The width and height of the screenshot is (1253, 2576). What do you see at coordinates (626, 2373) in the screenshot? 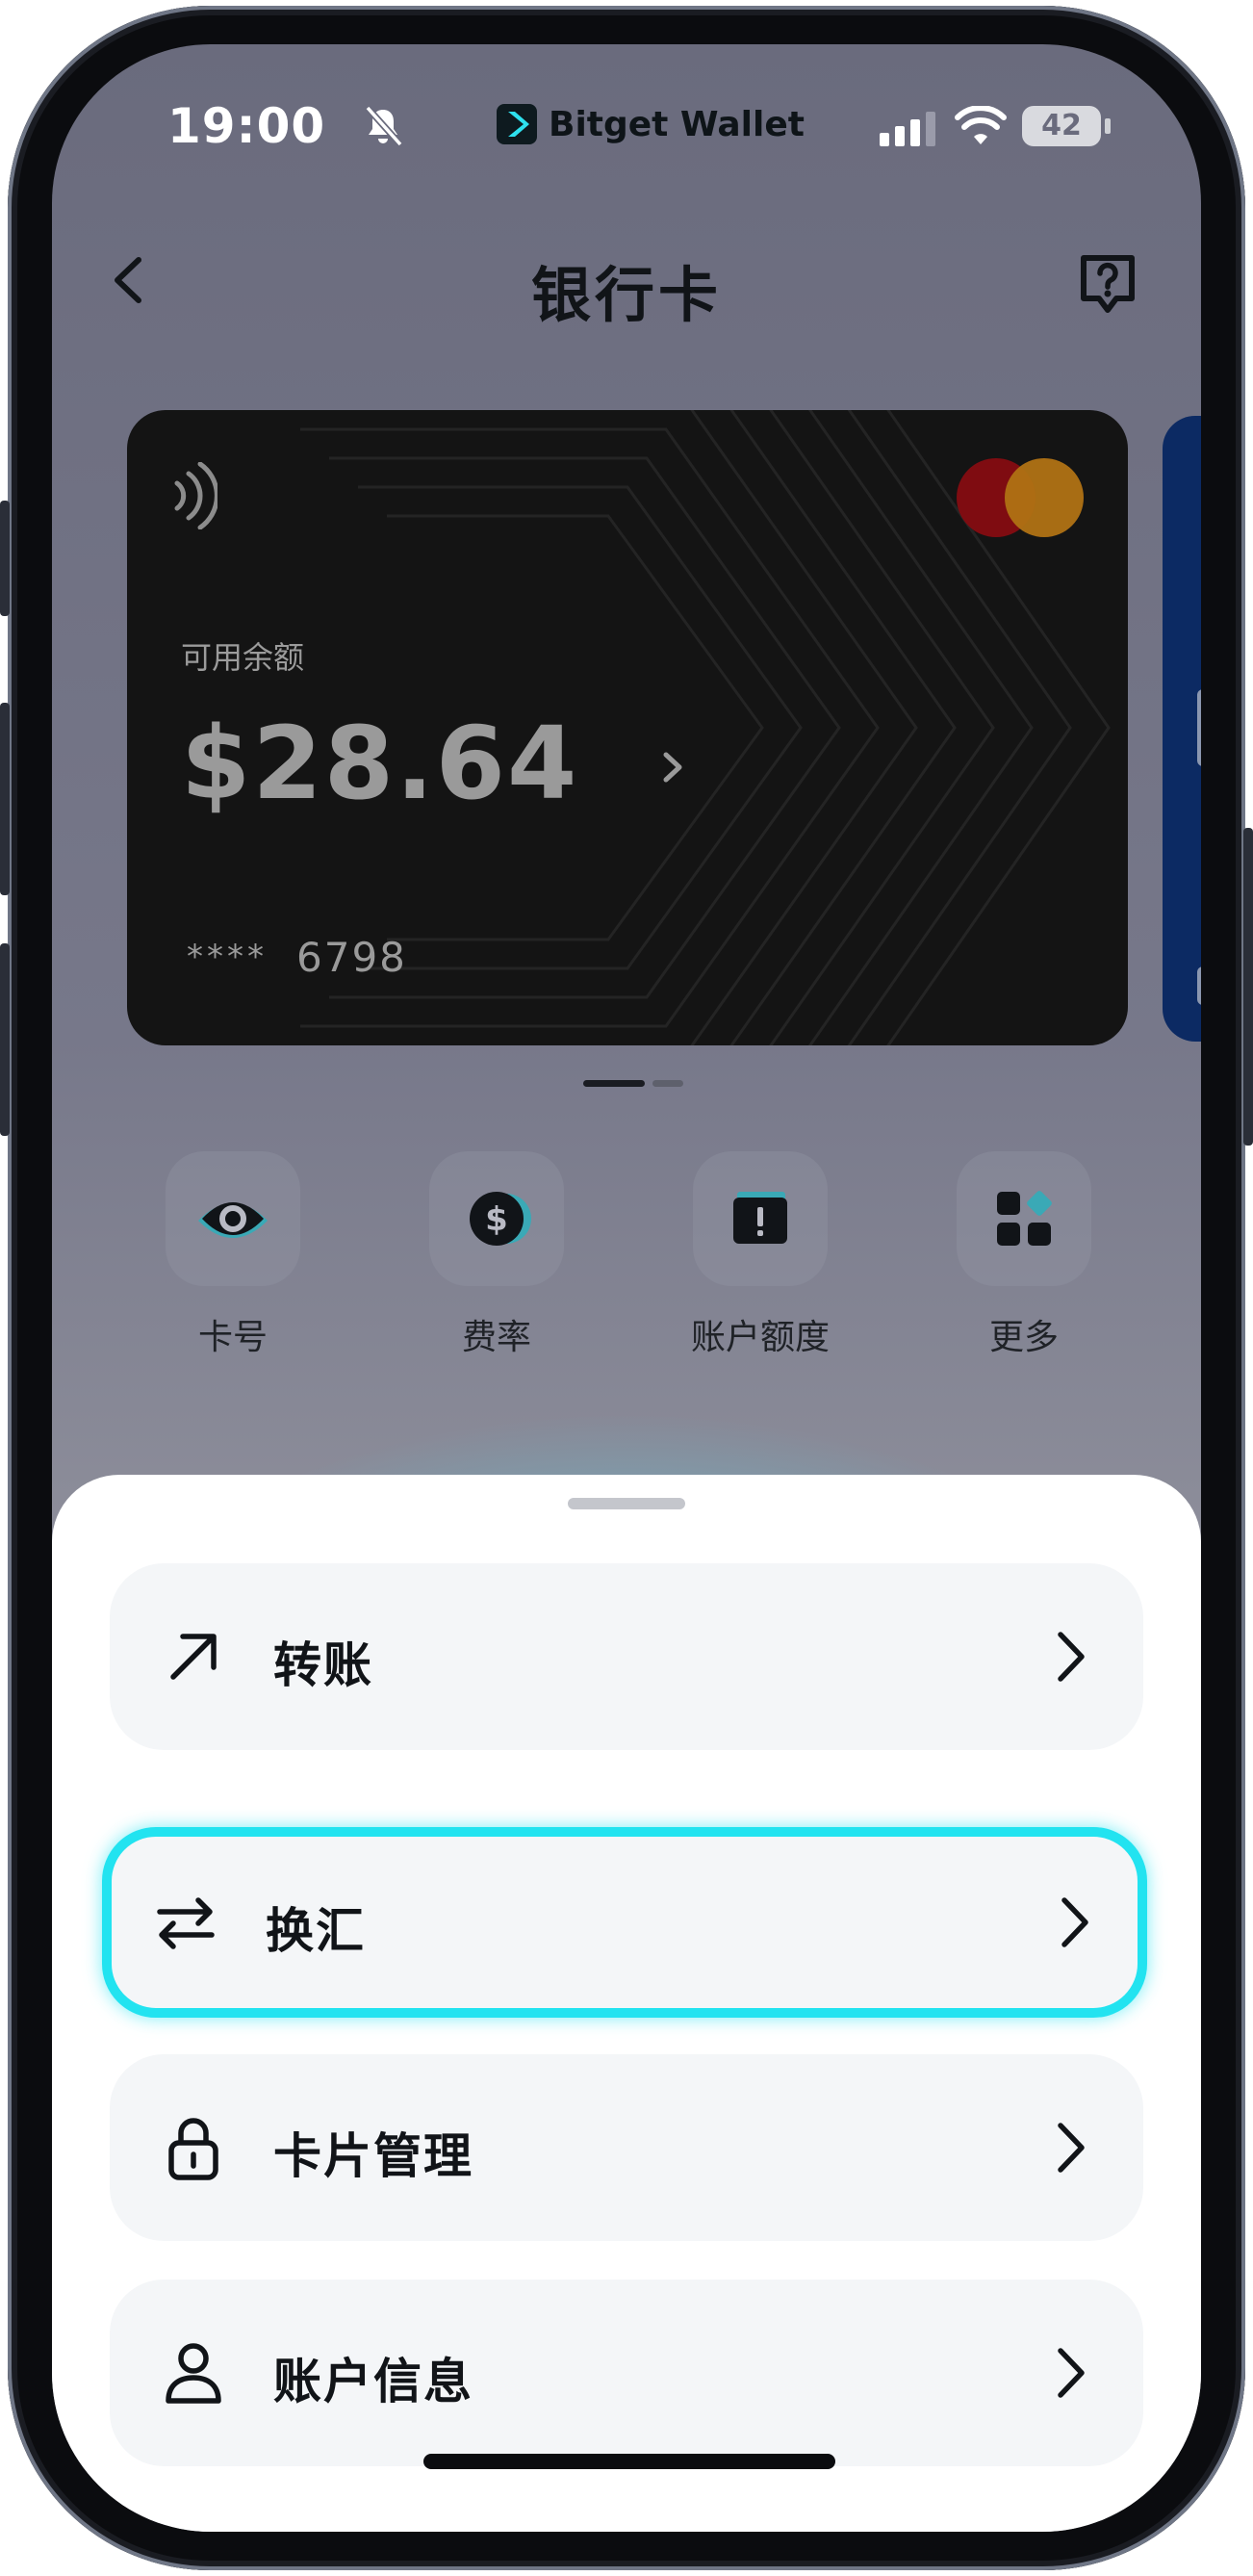
I see `menu-item-account-info: 账户信息` at bounding box center [626, 2373].